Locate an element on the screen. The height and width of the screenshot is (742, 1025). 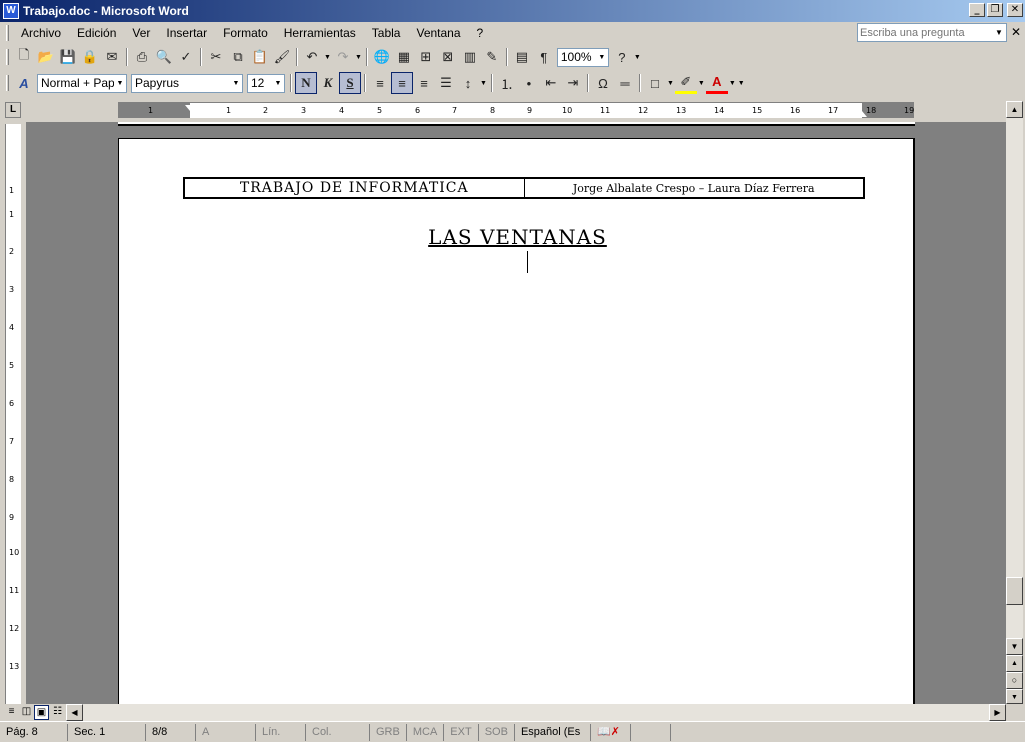
document-close-button: ✕ is located at coordinates (1016, 32).